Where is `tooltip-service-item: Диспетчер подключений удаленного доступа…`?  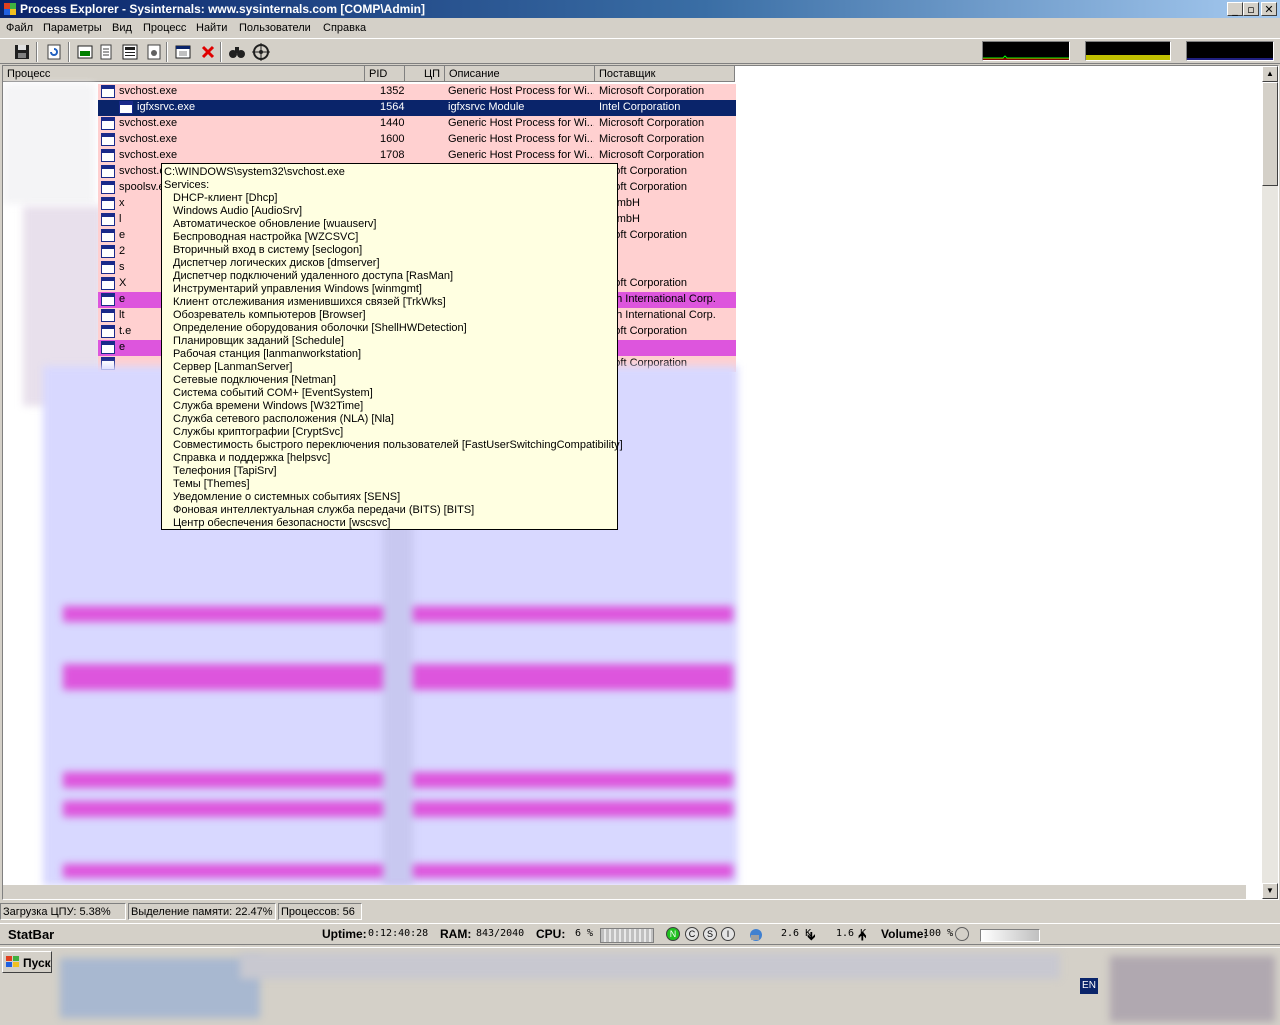
tooltip-service-item: Диспетчер подключений удаленного доступа… is located at coordinates (313, 276).